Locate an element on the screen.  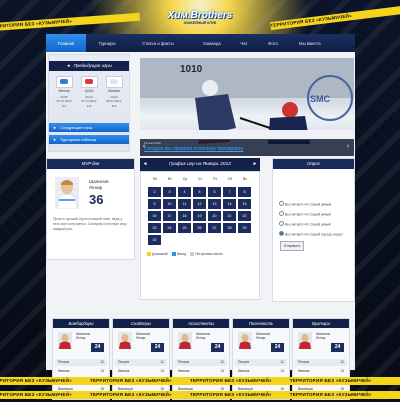
standings-button: ► Турнирная таблица is located at coordinates (89, 139).